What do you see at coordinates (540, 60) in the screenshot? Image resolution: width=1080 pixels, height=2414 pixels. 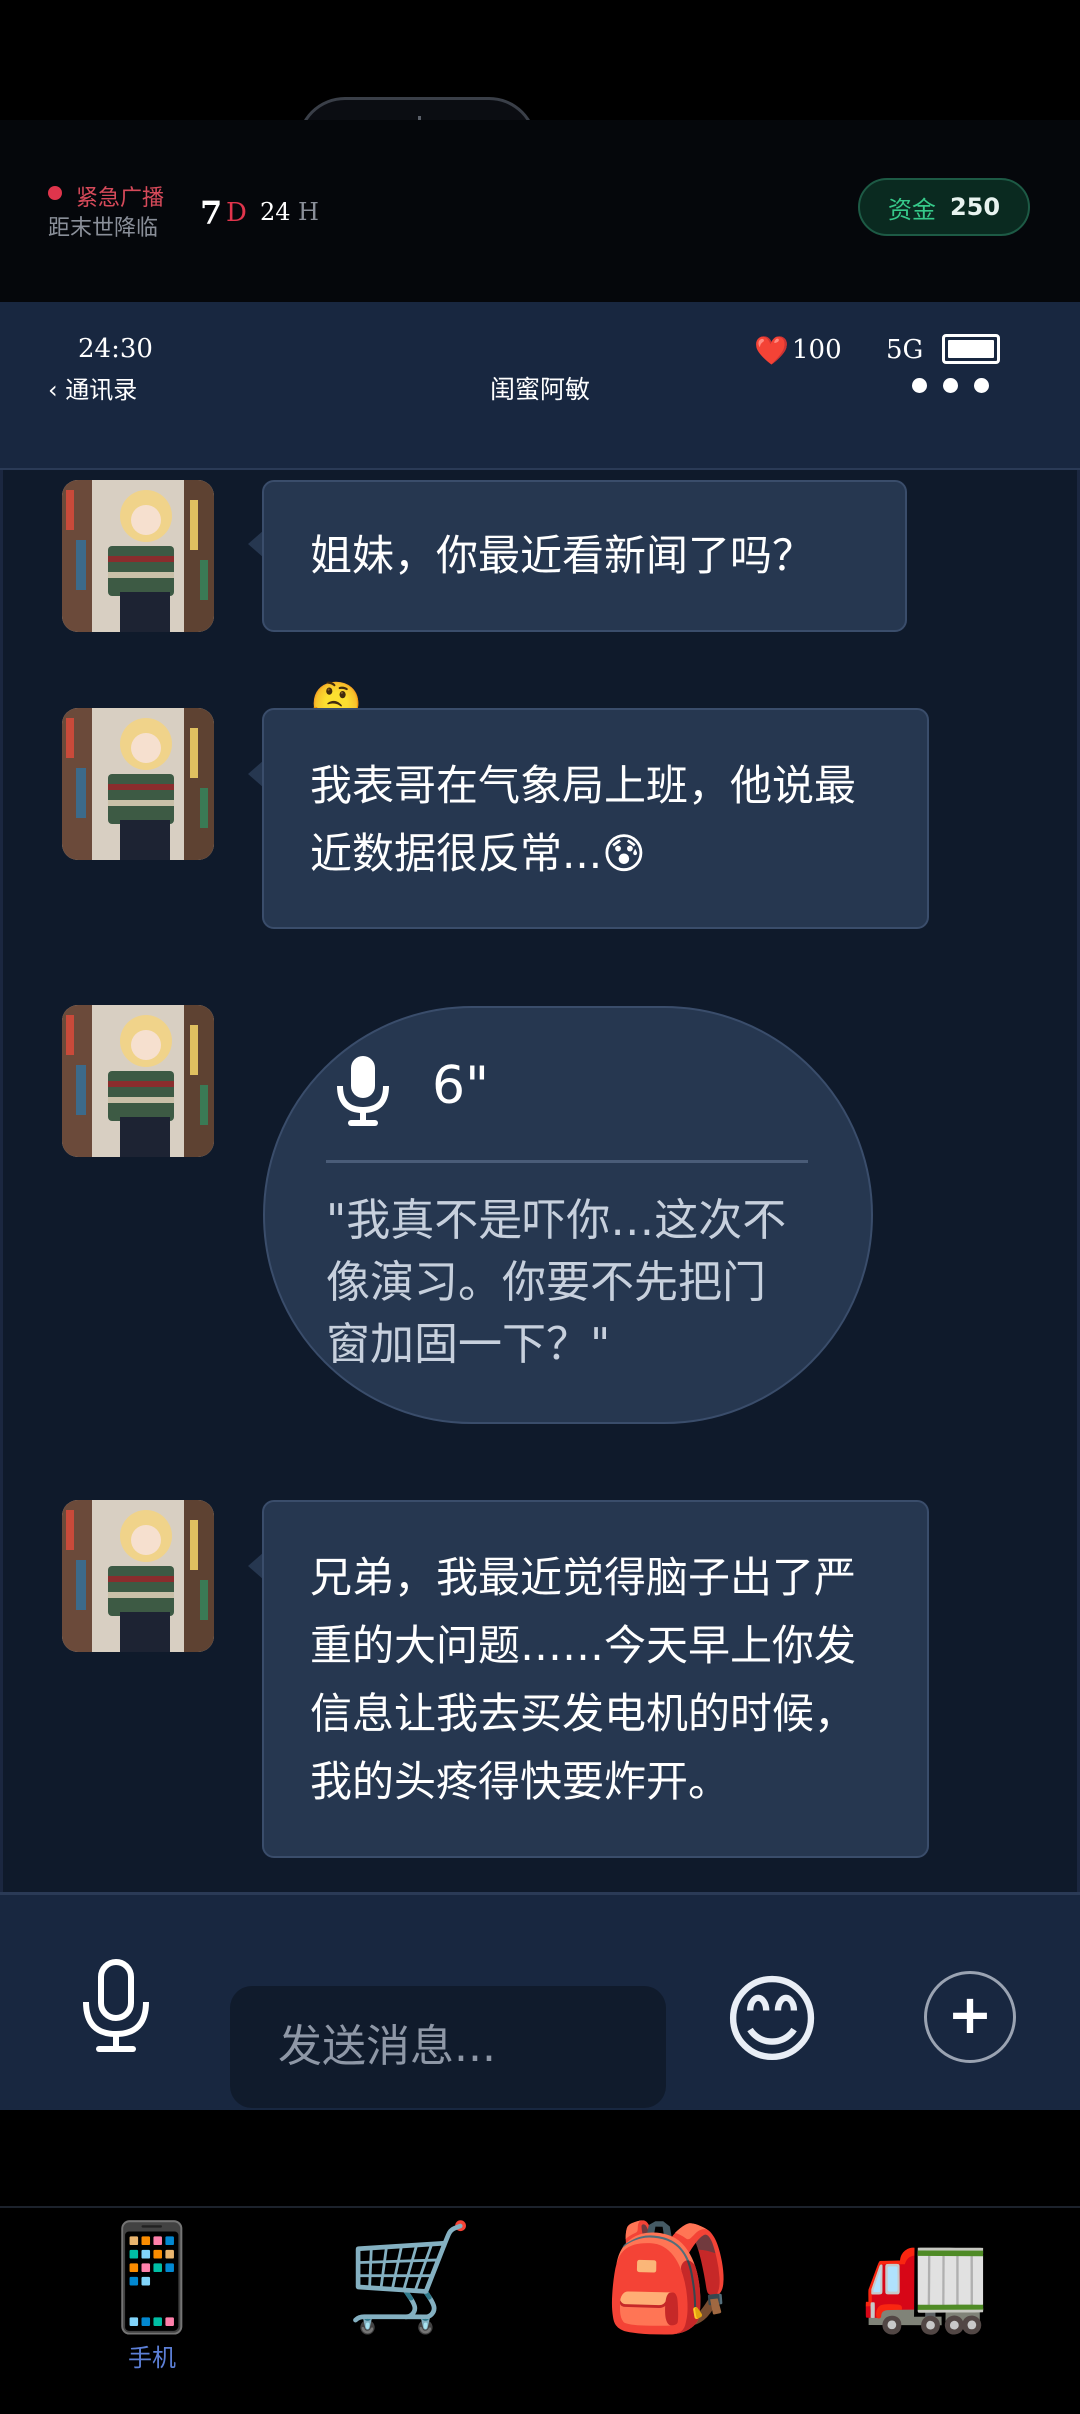 I see `top-strip` at bounding box center [540, 60].